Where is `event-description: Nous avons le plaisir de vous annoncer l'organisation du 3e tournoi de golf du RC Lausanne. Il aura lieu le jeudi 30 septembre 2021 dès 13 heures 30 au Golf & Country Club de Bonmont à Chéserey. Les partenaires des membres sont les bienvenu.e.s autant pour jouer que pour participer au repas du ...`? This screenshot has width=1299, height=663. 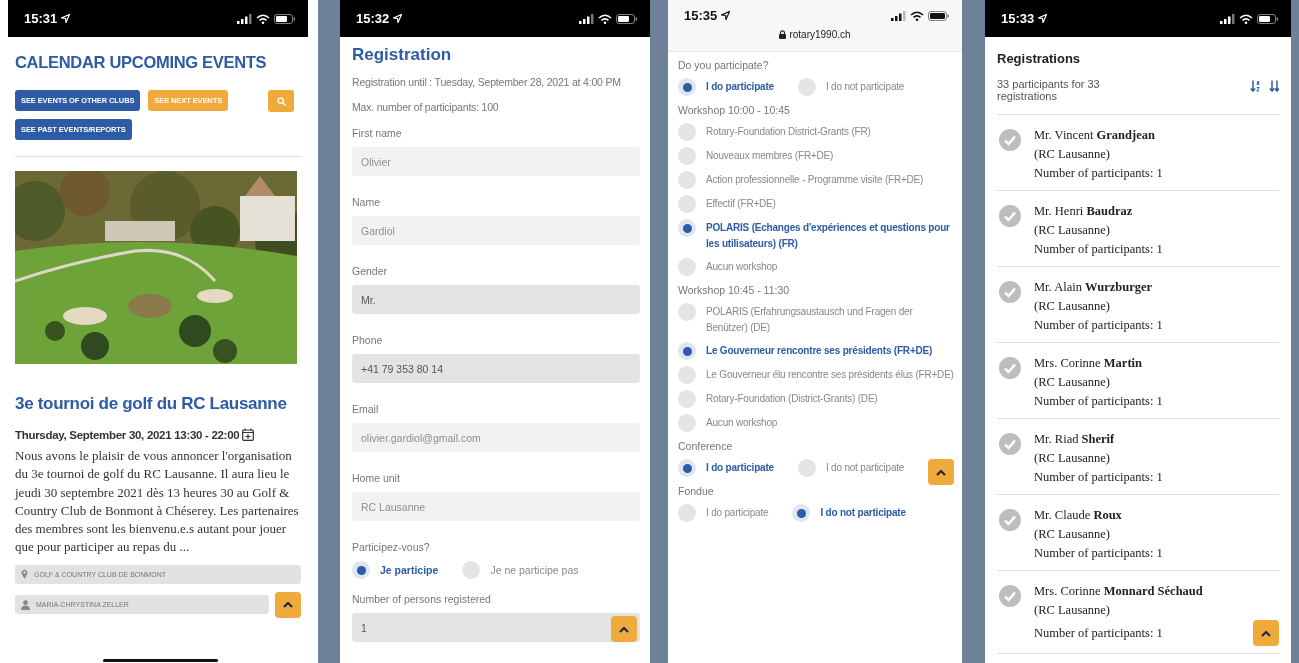
event-description: Nous avons le plaisir de vous annoncer l'organisation du 3e tournoi de golf du RC Lausanne. Il aura lieu le jeudi 30 septembre 2021 dès 13 heures 30 au Golf & Country Club de Bonmont à Chéserey. Les partenaires des membres sont les bienvenu.e.s autant pour jouer que pour participer au repas du ... is located at coordinates (157, 502).